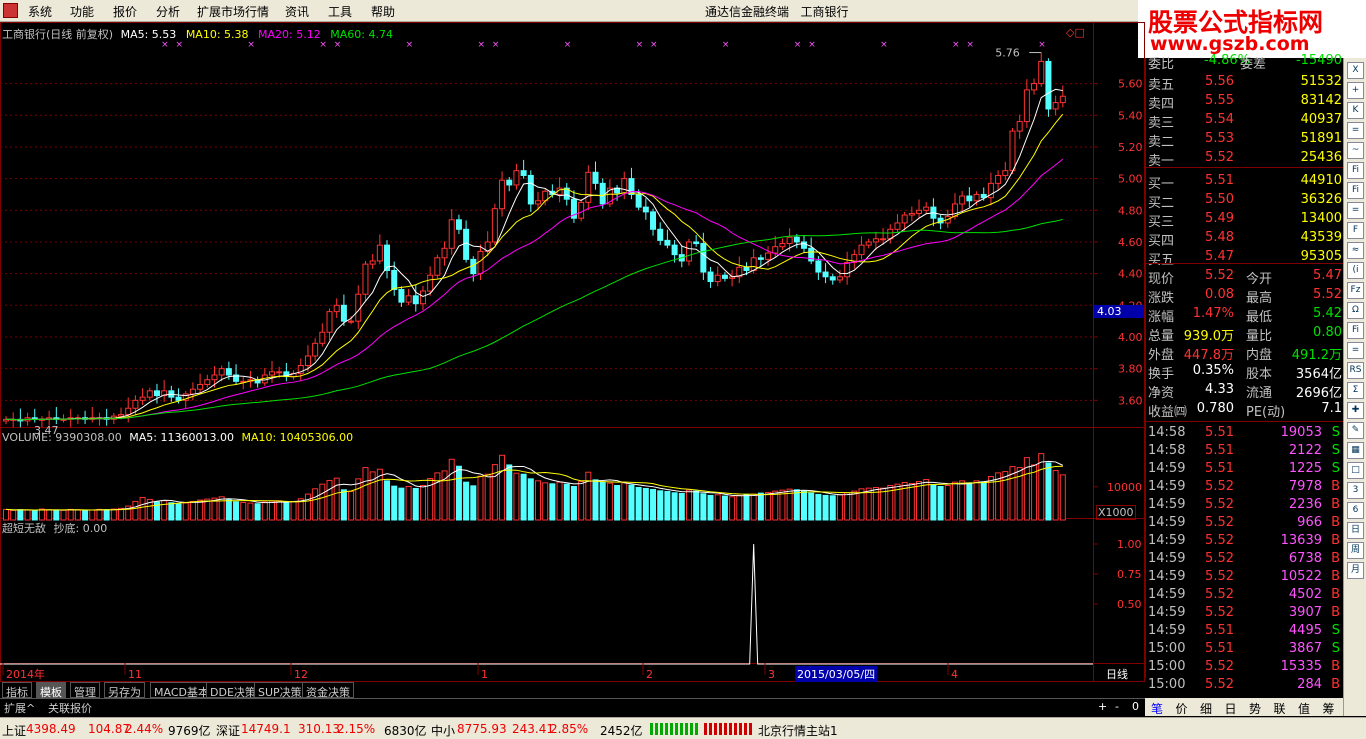 The image size is (1366, 739). What do you see at coordinates (1355, 290) in the screenshot?
I see `toolbar-icon-11: Fz` at bounding box center [1355, 290].